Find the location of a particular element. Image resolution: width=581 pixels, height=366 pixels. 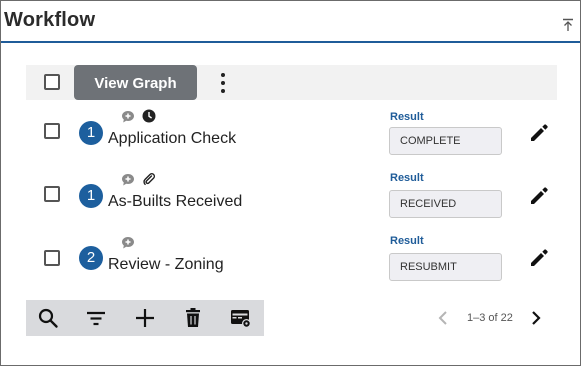

task-name: As-Builts Received is located at coordinates (175, 202).